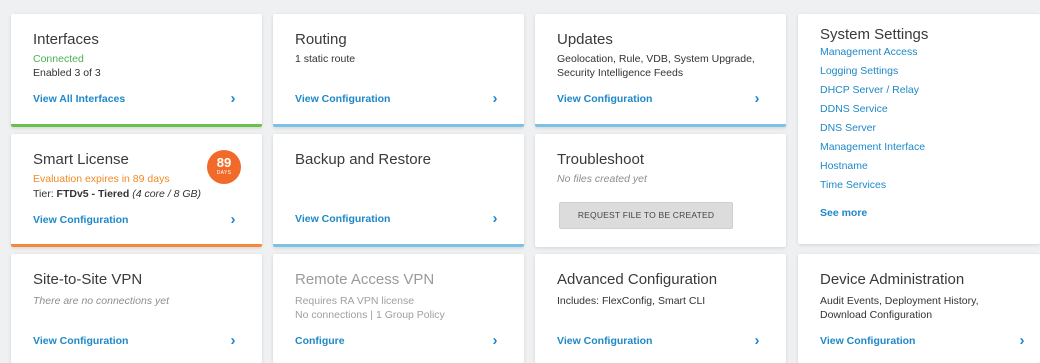 Image resolution: width=1040 pixels, height=363 pixels. Describe the element at coordinates (325, 59) in the screenshot. I see `routing-summary: 1 static route` at that location.